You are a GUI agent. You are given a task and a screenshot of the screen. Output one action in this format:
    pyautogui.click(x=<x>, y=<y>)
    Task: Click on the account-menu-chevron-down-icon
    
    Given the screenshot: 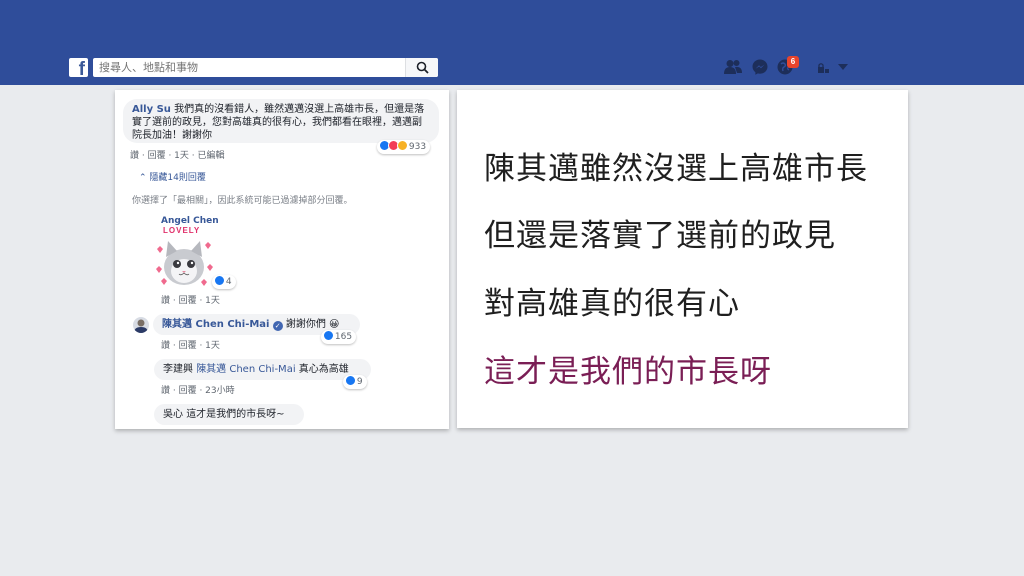 What is the action you would take?
    pyautogui.click(x=843, y=67)
    